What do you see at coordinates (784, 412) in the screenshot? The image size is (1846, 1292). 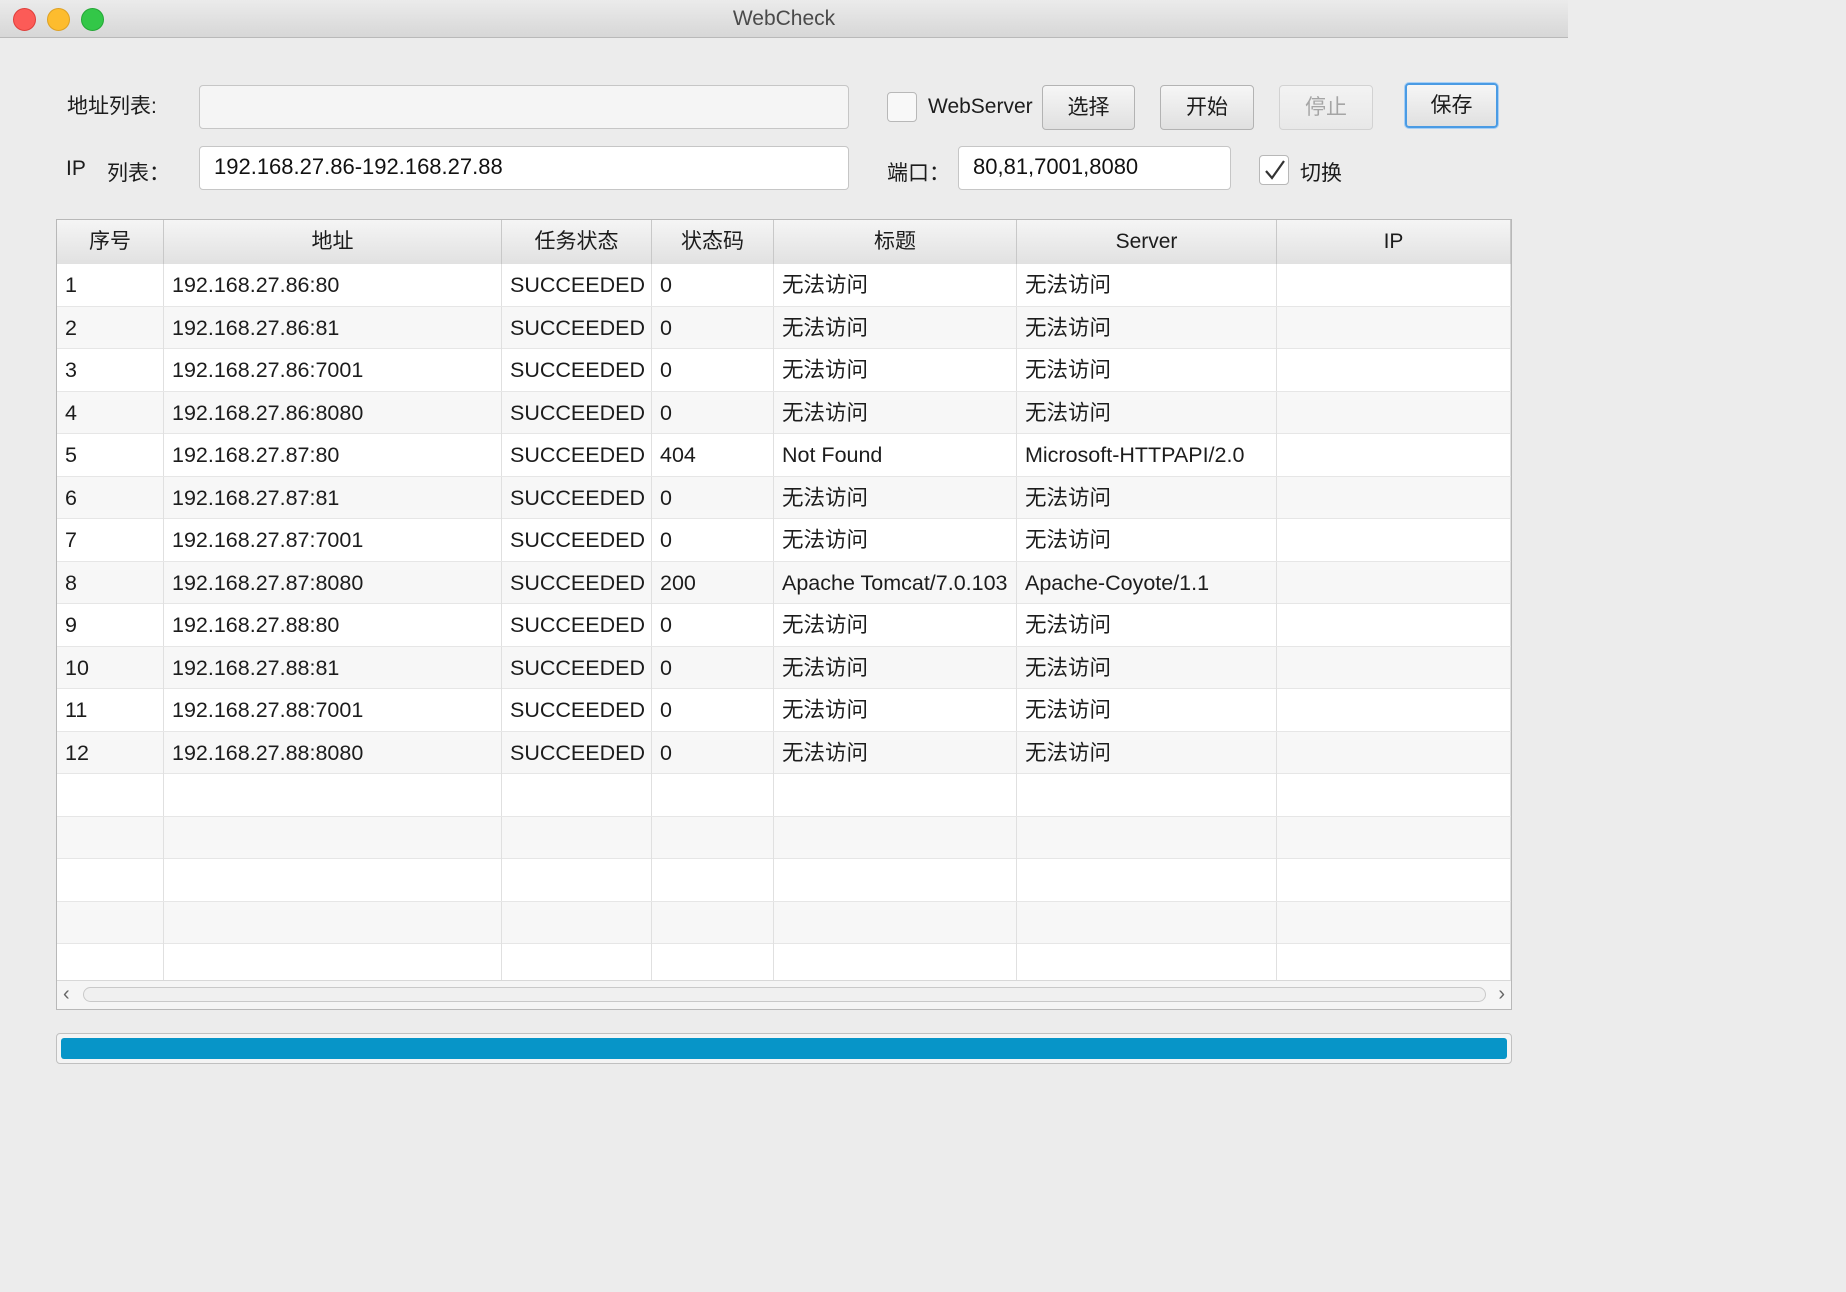 I see `table-row: 4 192.168.27.86:8080 SUCCEEDED 0 无法访问 无法访问` at bounding box center [784, 412].